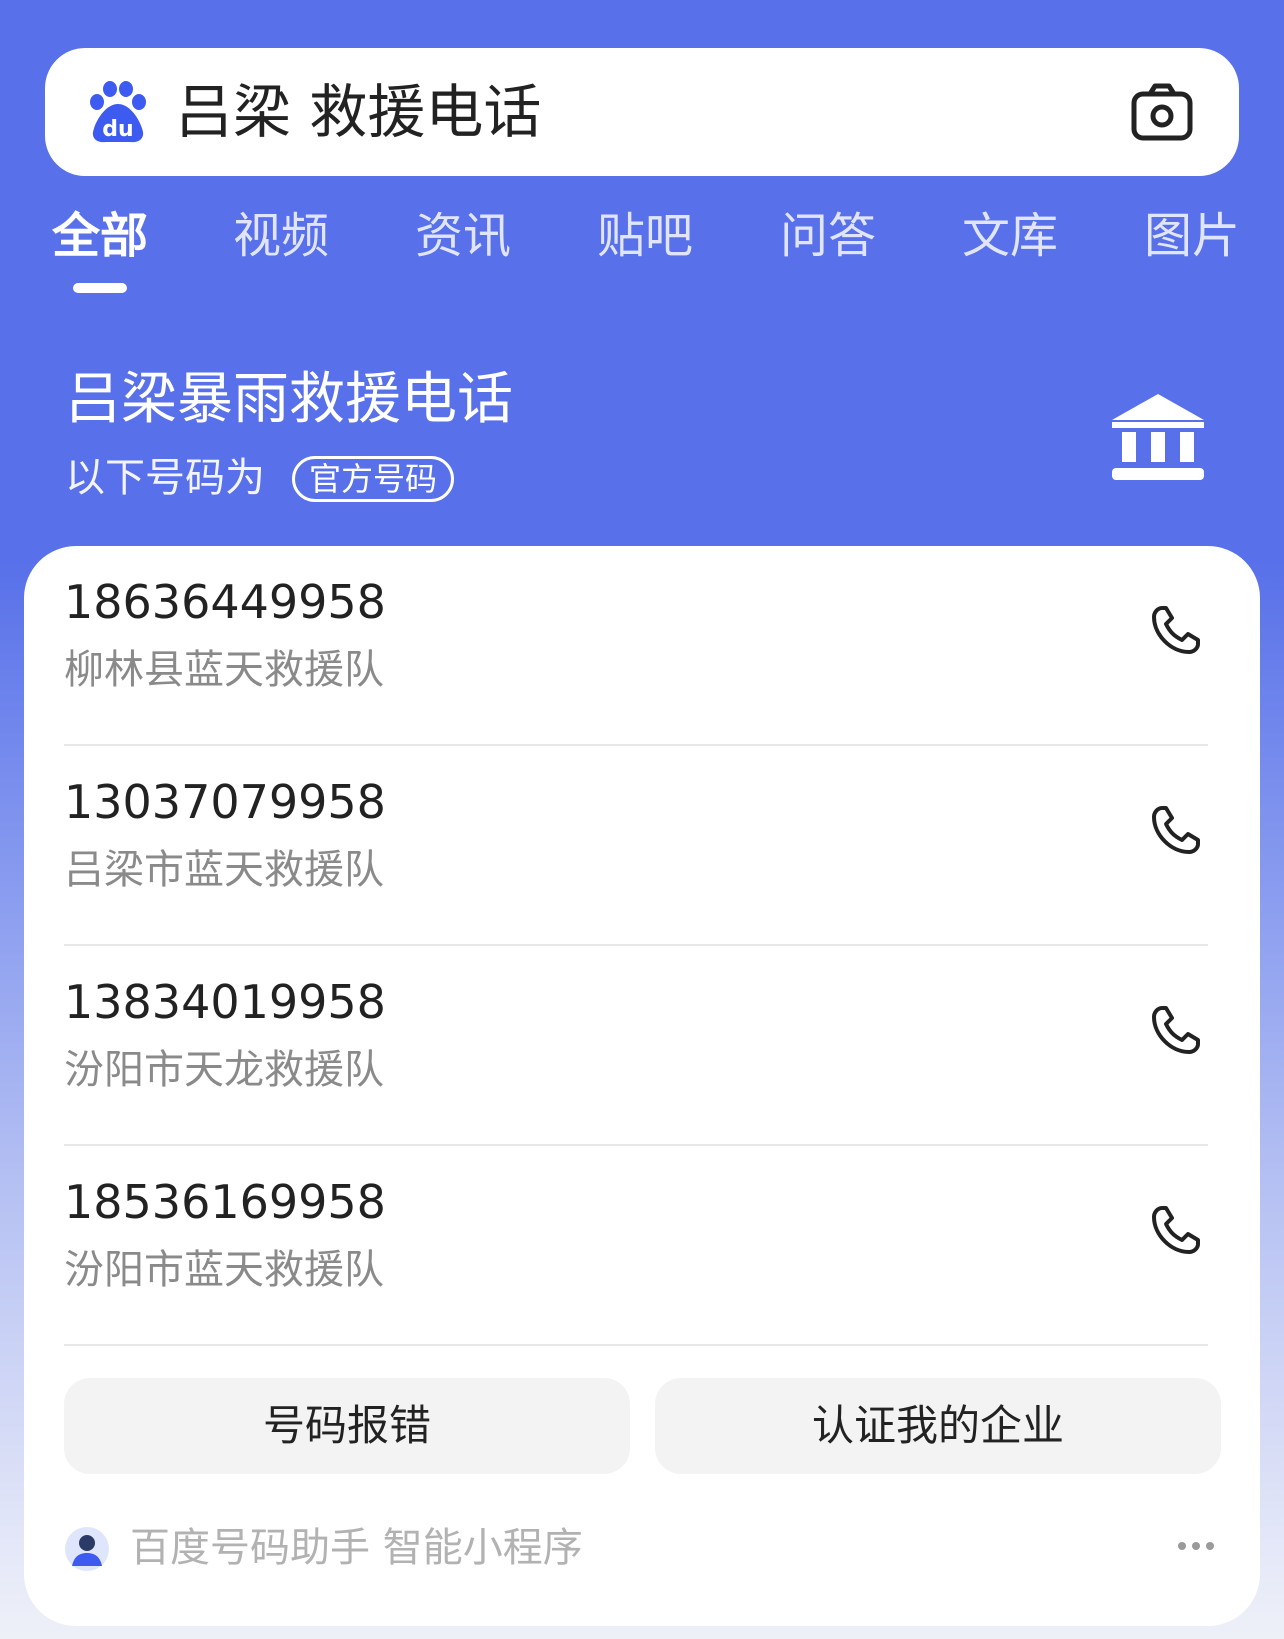 This screenshot has height=1639, width=1284. What do you see at coordinates (225, 1002) in the screenshot?
I see `contact-number: 13834019958` at bounding box center [225, 1002].